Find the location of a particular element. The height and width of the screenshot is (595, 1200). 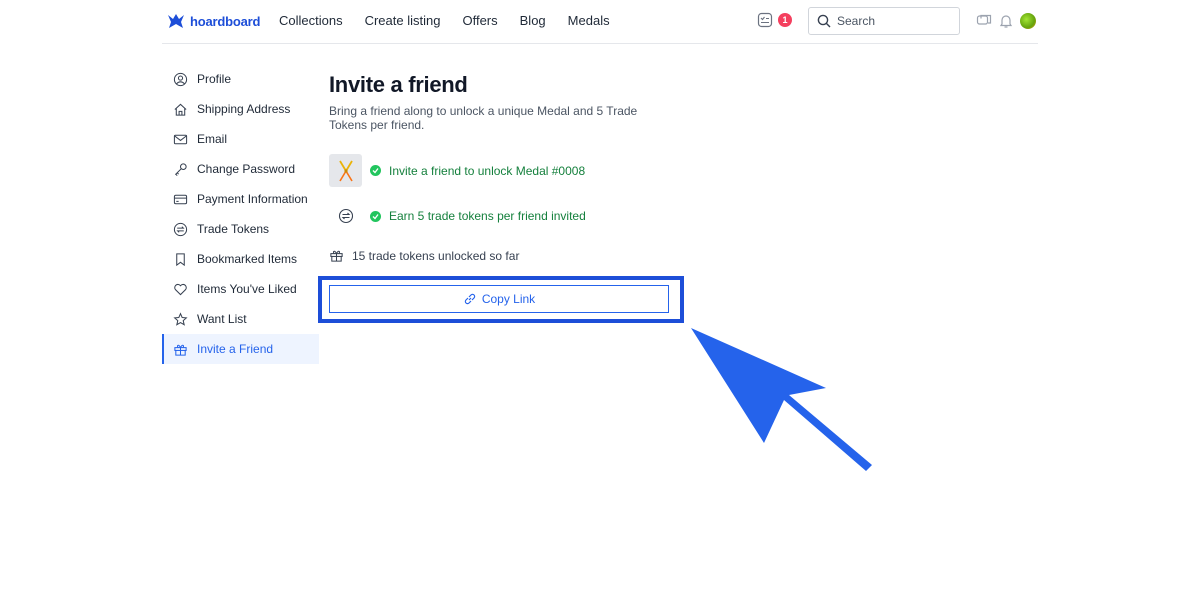

notification-badge: 1 is located at coordinates (785, 20).